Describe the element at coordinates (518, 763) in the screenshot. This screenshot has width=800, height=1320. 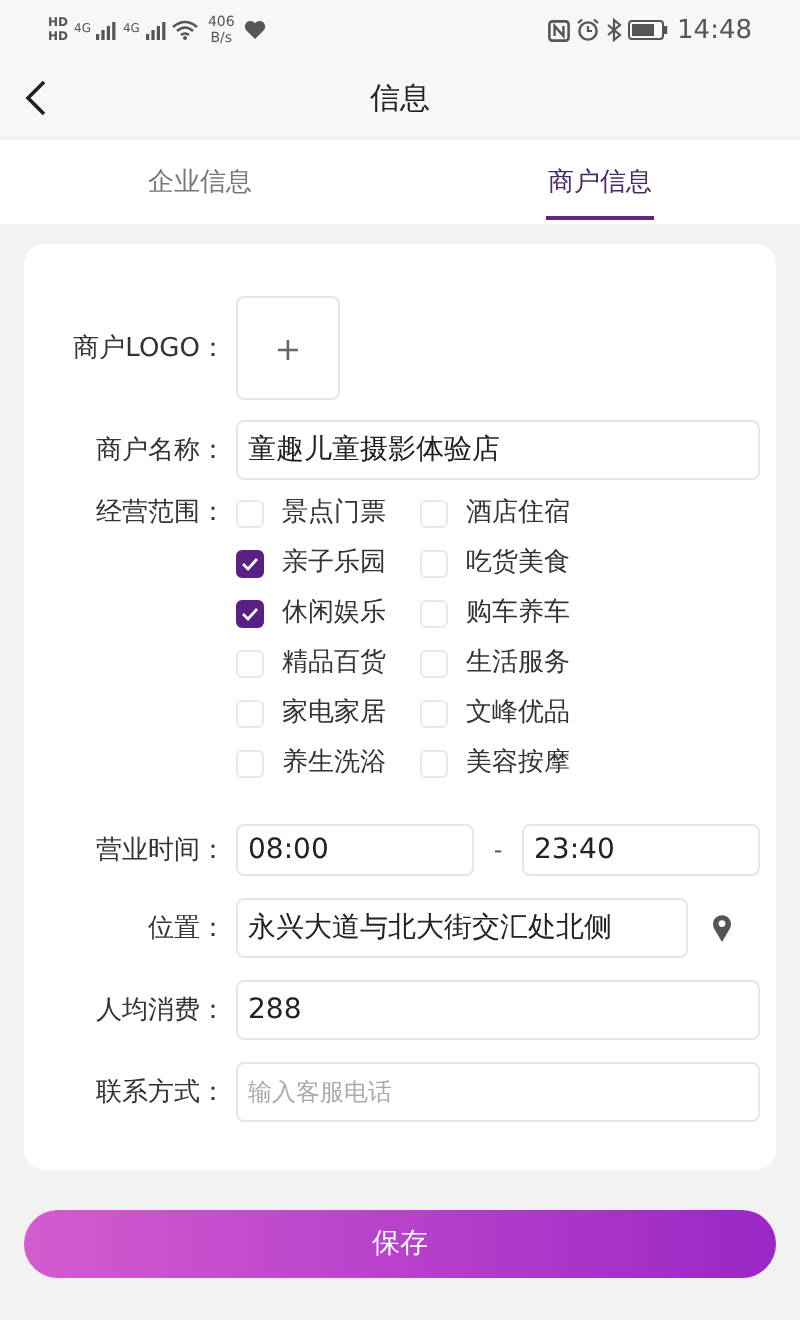
I see `checkbox-label: 美容按摩` at that location.